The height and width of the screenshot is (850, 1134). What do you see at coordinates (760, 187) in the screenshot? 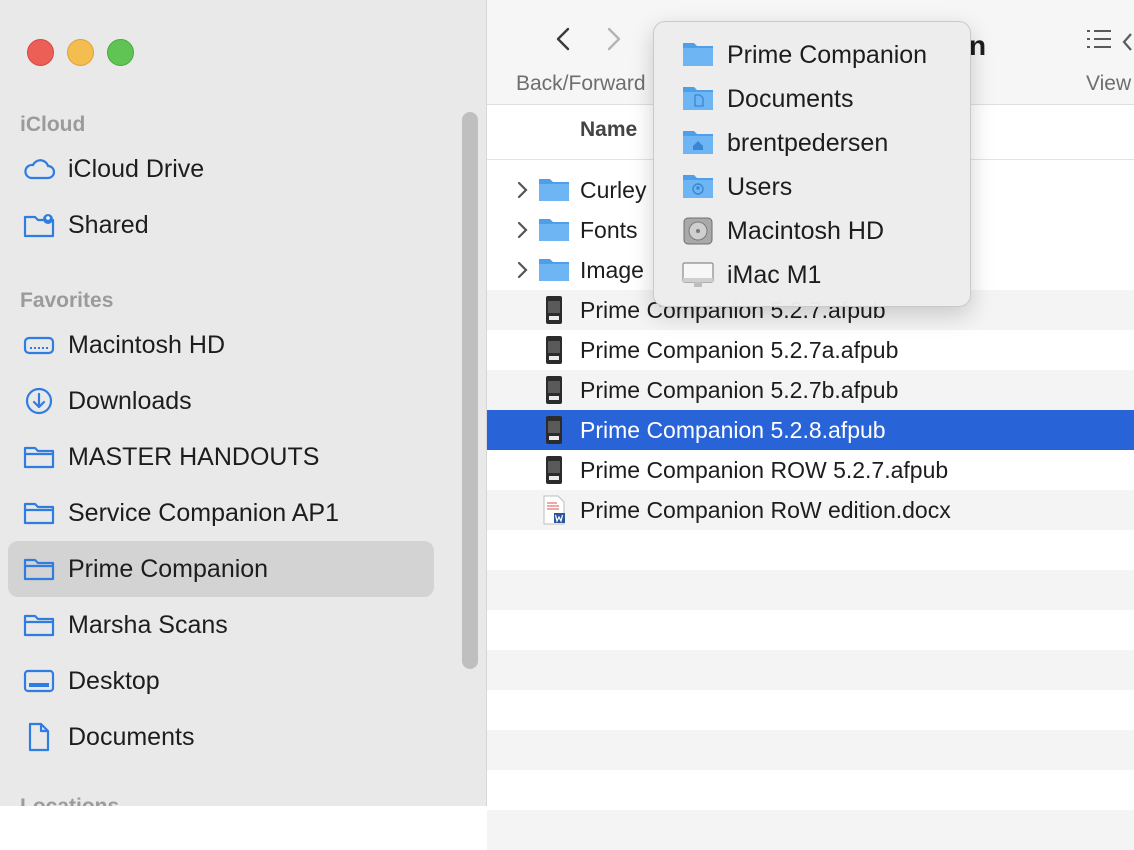
I see `menu-item-label: Users` at bounding box center [760, 187].